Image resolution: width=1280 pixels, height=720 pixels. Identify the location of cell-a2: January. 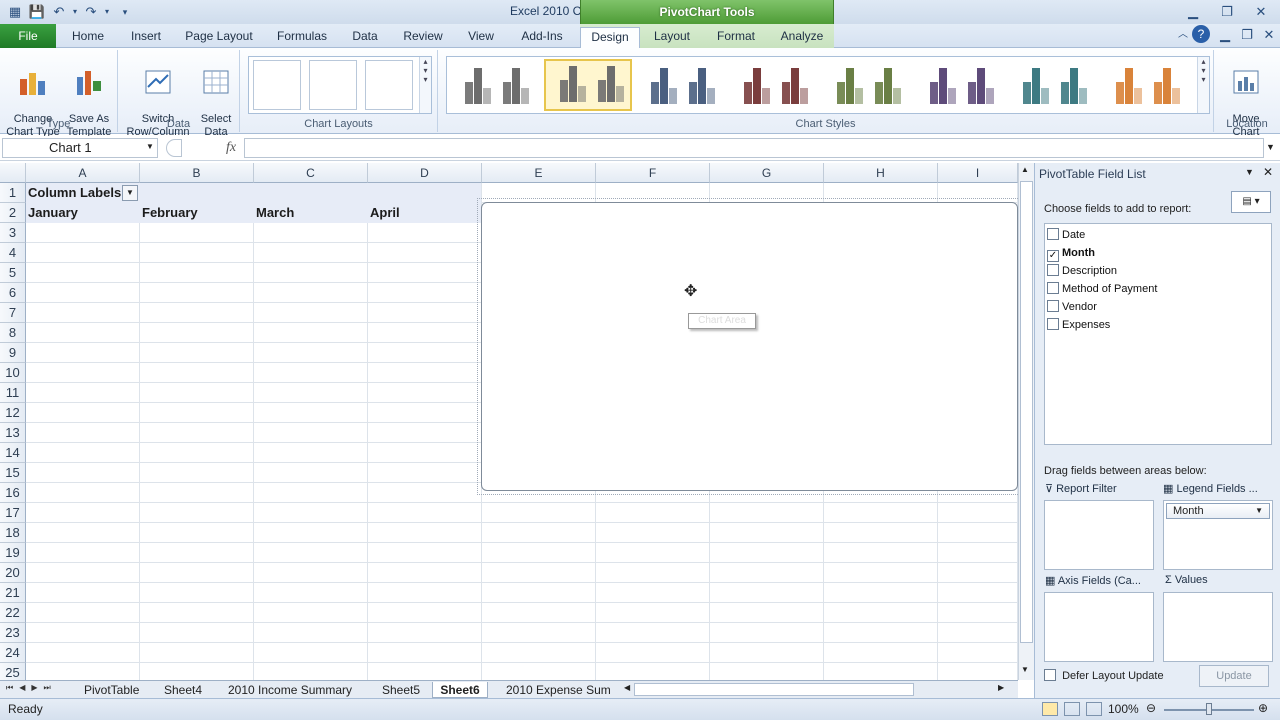
(52, 213).